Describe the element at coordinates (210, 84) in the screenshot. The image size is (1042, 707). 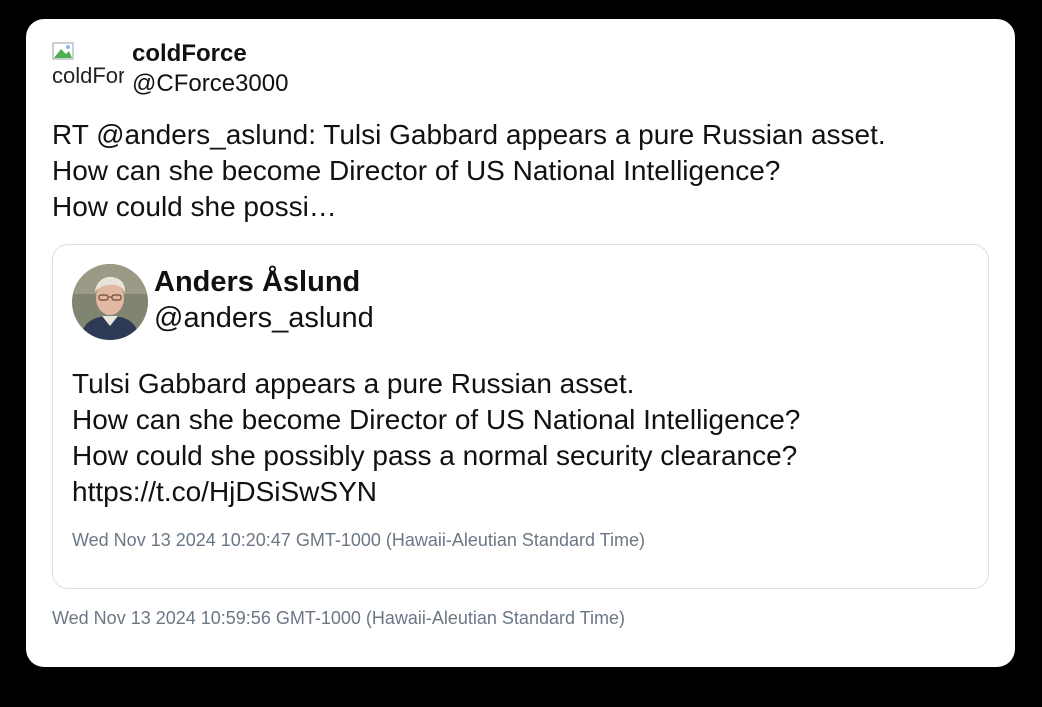
I see `author-handle: @CForce3000` at that location.